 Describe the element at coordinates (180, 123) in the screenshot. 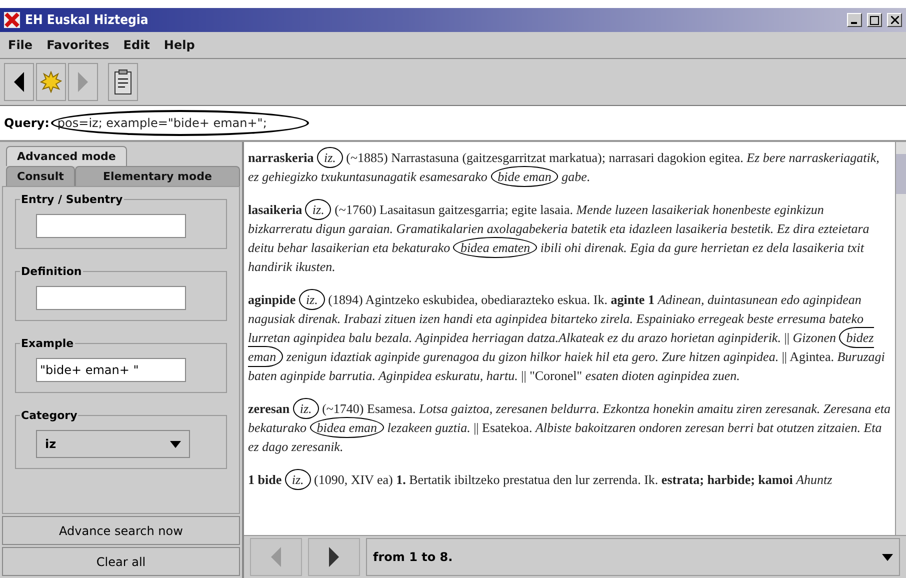

I see `query-field: pos=iz; example="bide+ eman+";` at that location.